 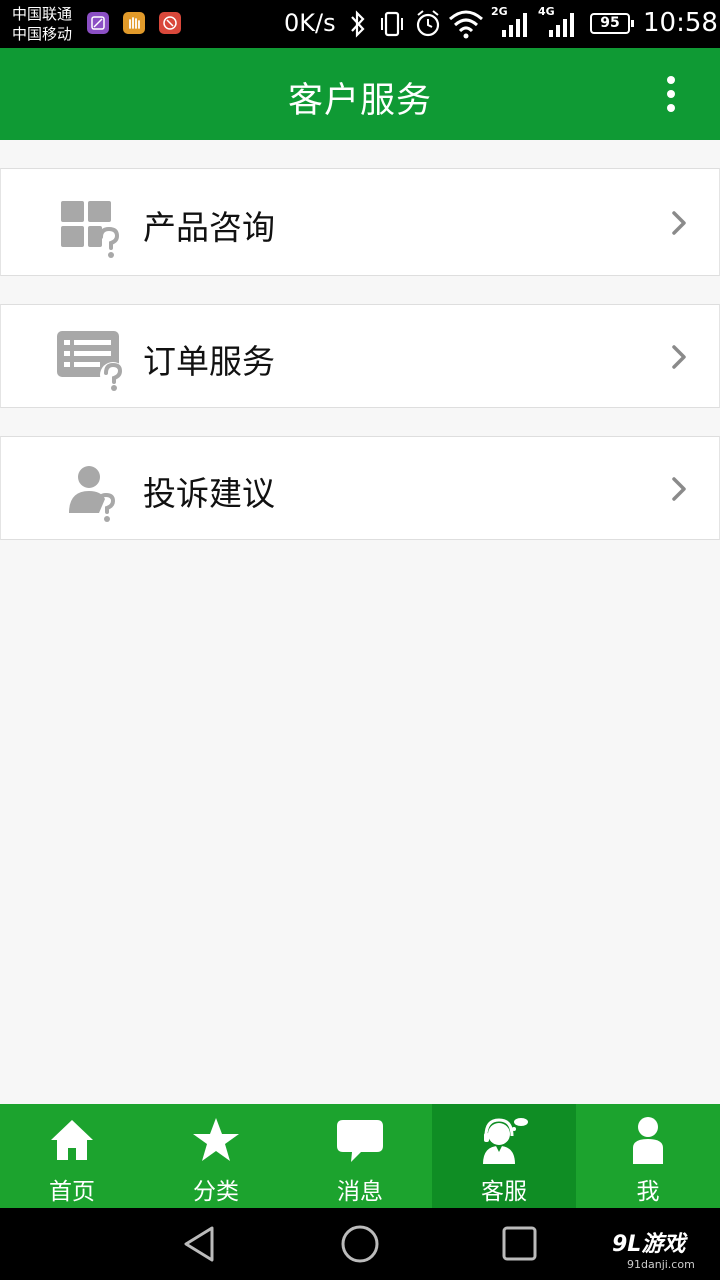 What do you see at coordinates (92, 494) in the screenshot?
I see `user-question-icon` at bounding box center [92, 494].